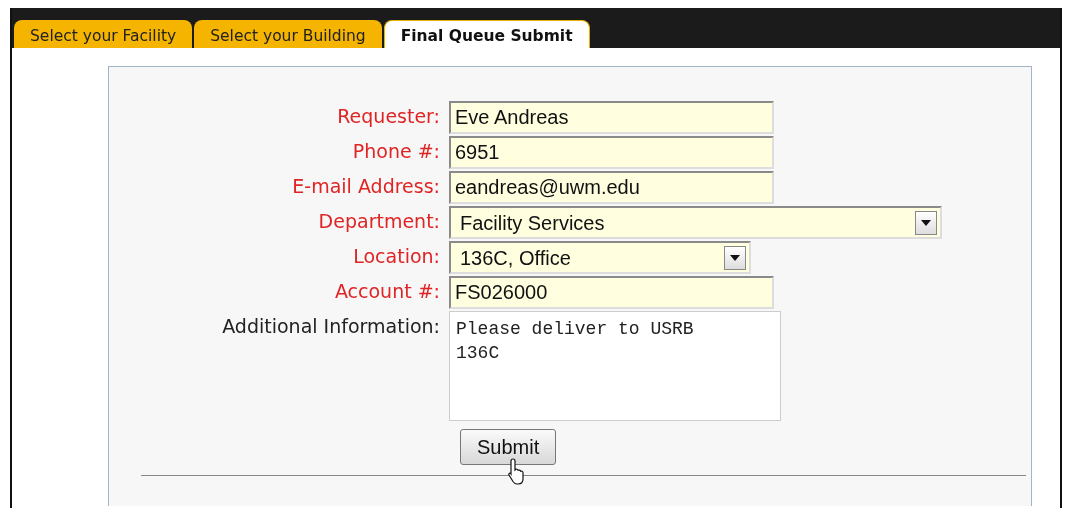 The image size is (1072, 514). What do you see at coordinates (103, 34) in the screenshot?
I see `tab: Select your Facility` at bounding box center [103, 34].